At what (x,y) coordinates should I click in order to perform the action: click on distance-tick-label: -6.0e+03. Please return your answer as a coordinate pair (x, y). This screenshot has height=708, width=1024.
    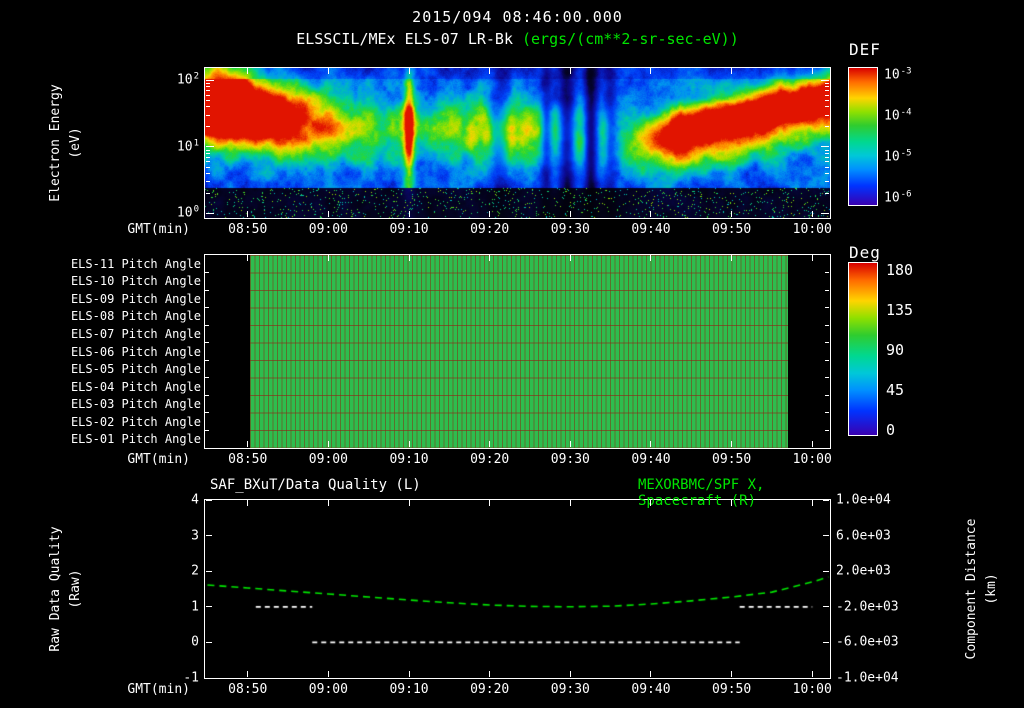
    Looking at the image, I should click on (867, 642).